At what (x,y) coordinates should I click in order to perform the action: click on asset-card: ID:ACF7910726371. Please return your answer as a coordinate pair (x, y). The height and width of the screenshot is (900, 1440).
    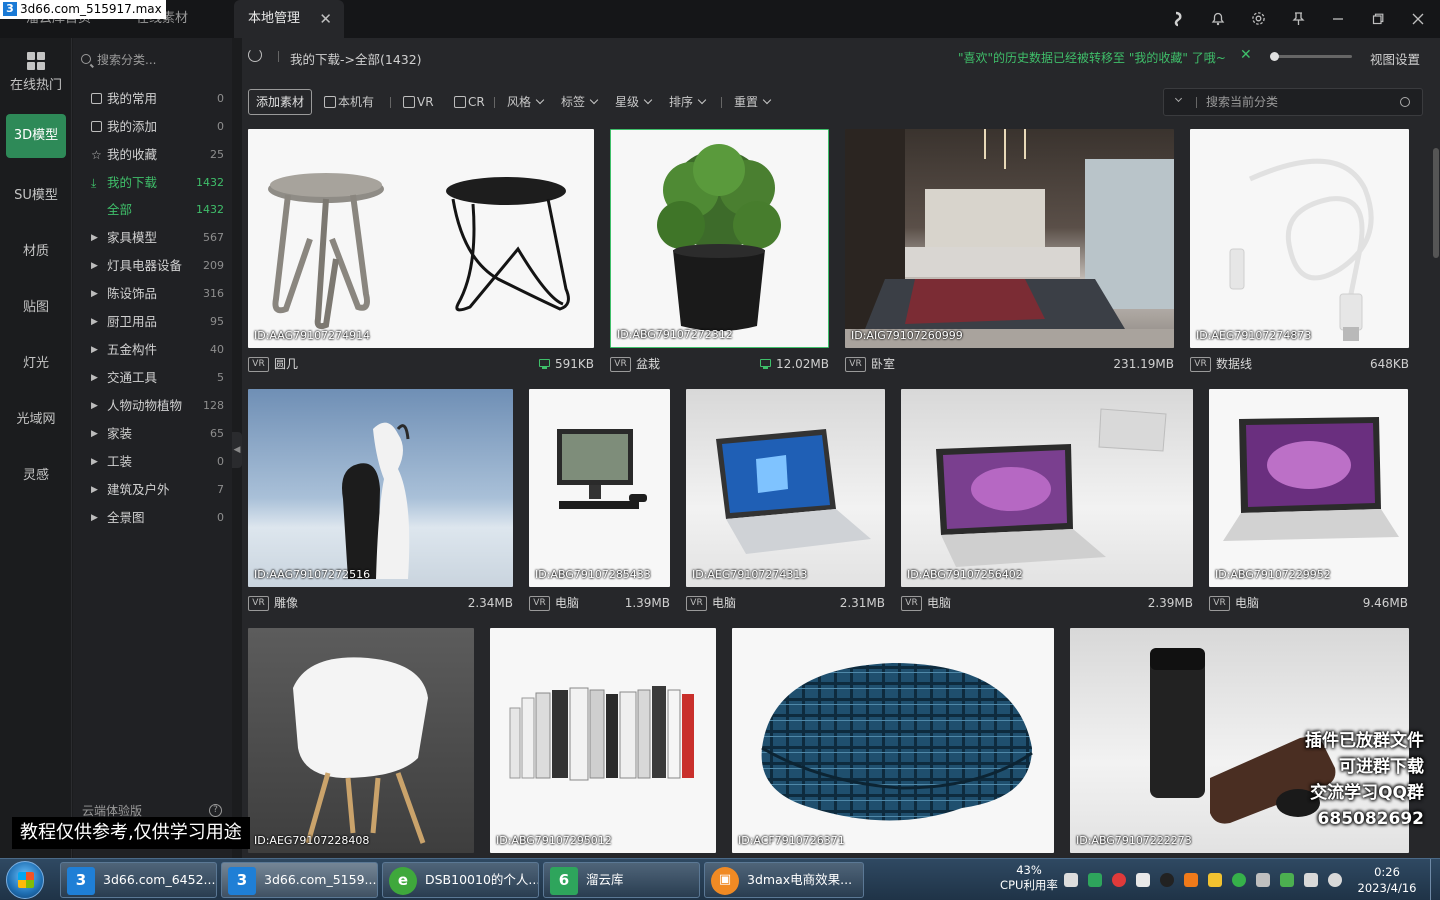
    Looking at the image, I should click on (893, 740).